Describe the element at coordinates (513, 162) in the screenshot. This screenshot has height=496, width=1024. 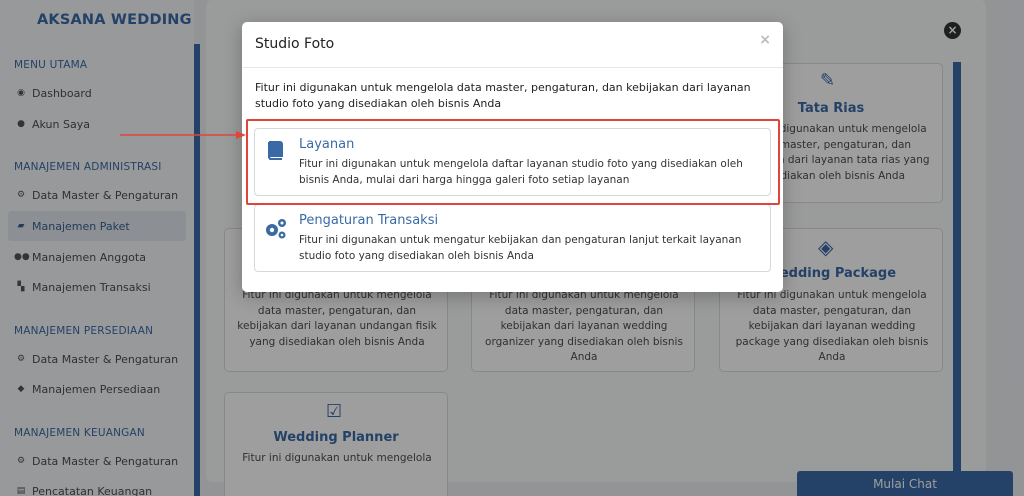
I see `highlight-box` at that location.